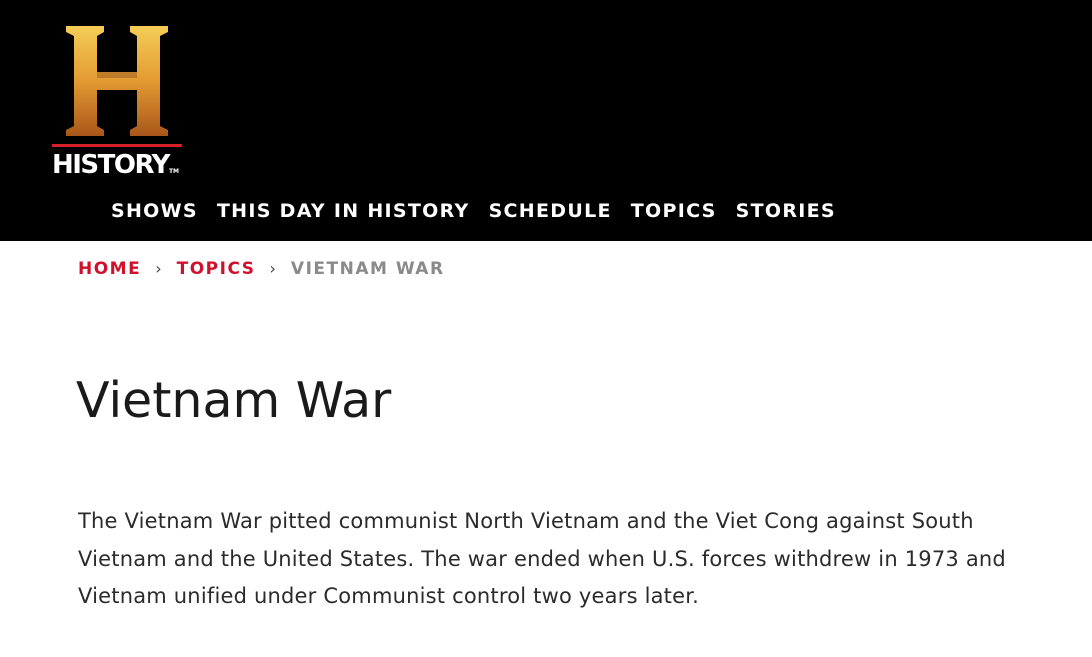  Describe the element at coordinates (234, 400) in the screenshot. I see `page-title: Vietnam War` at that location.